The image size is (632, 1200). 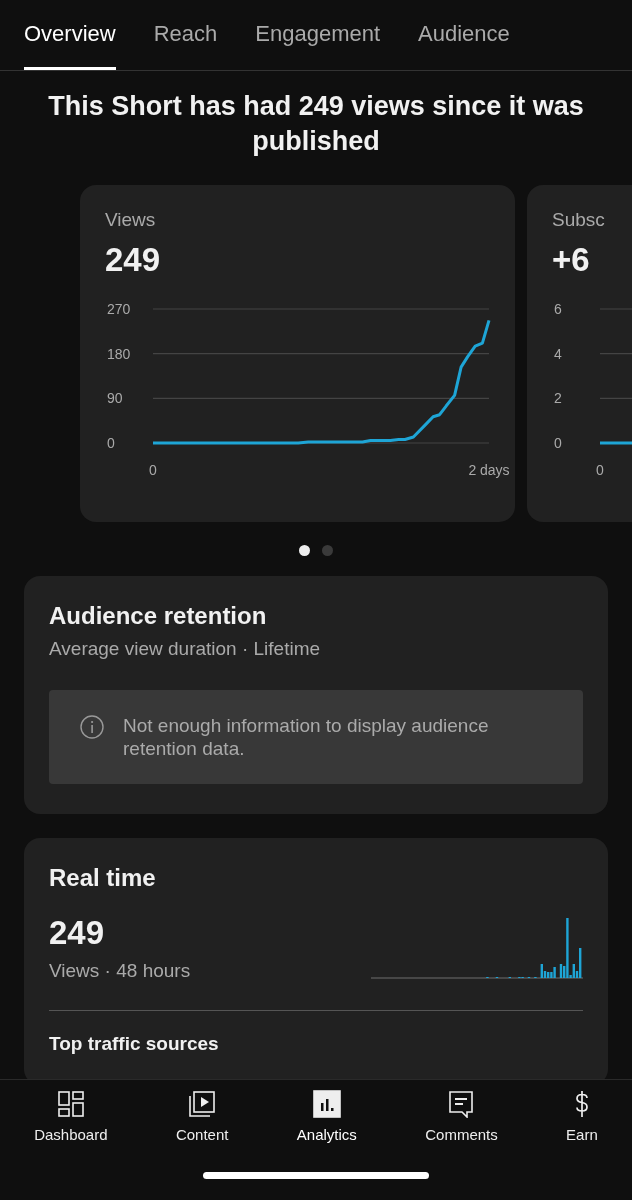 I want to click on subscribers-line, so click(x=616, y=443).